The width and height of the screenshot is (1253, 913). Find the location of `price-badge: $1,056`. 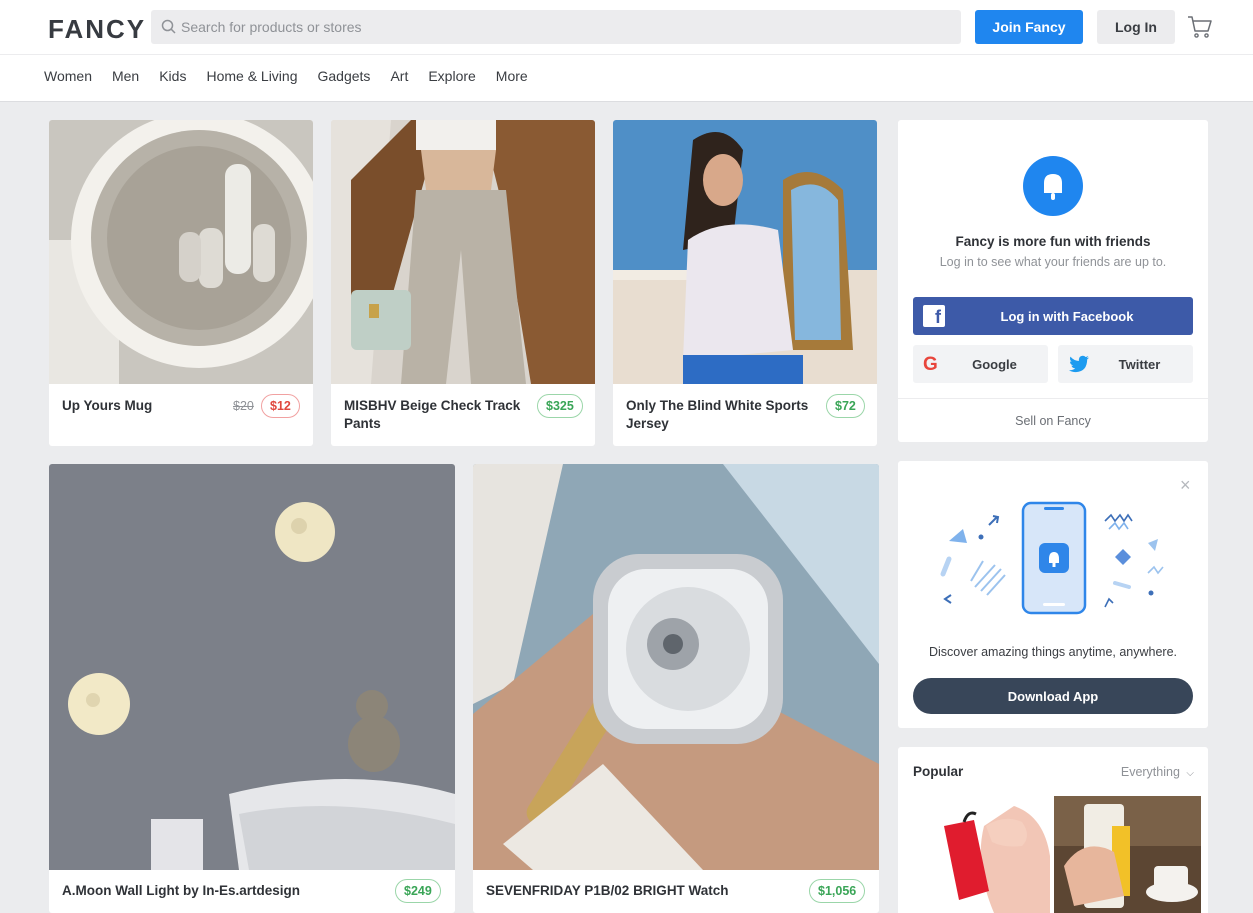

price-badge: $1,056 is located at coordinates (837, 891).